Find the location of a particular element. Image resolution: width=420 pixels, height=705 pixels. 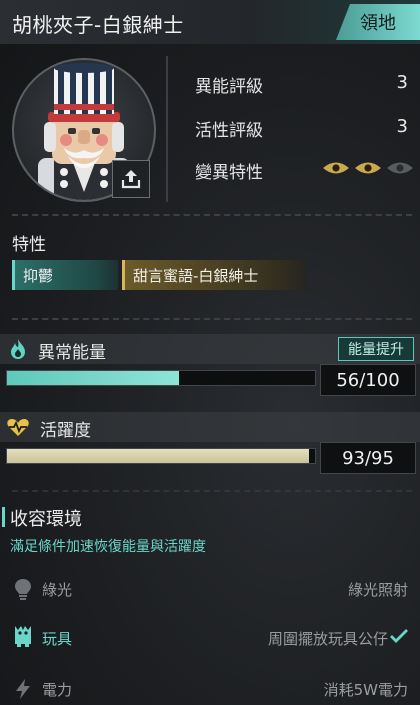

mutation-trait-label: 變異特性 is located at coordinates (229, 173).